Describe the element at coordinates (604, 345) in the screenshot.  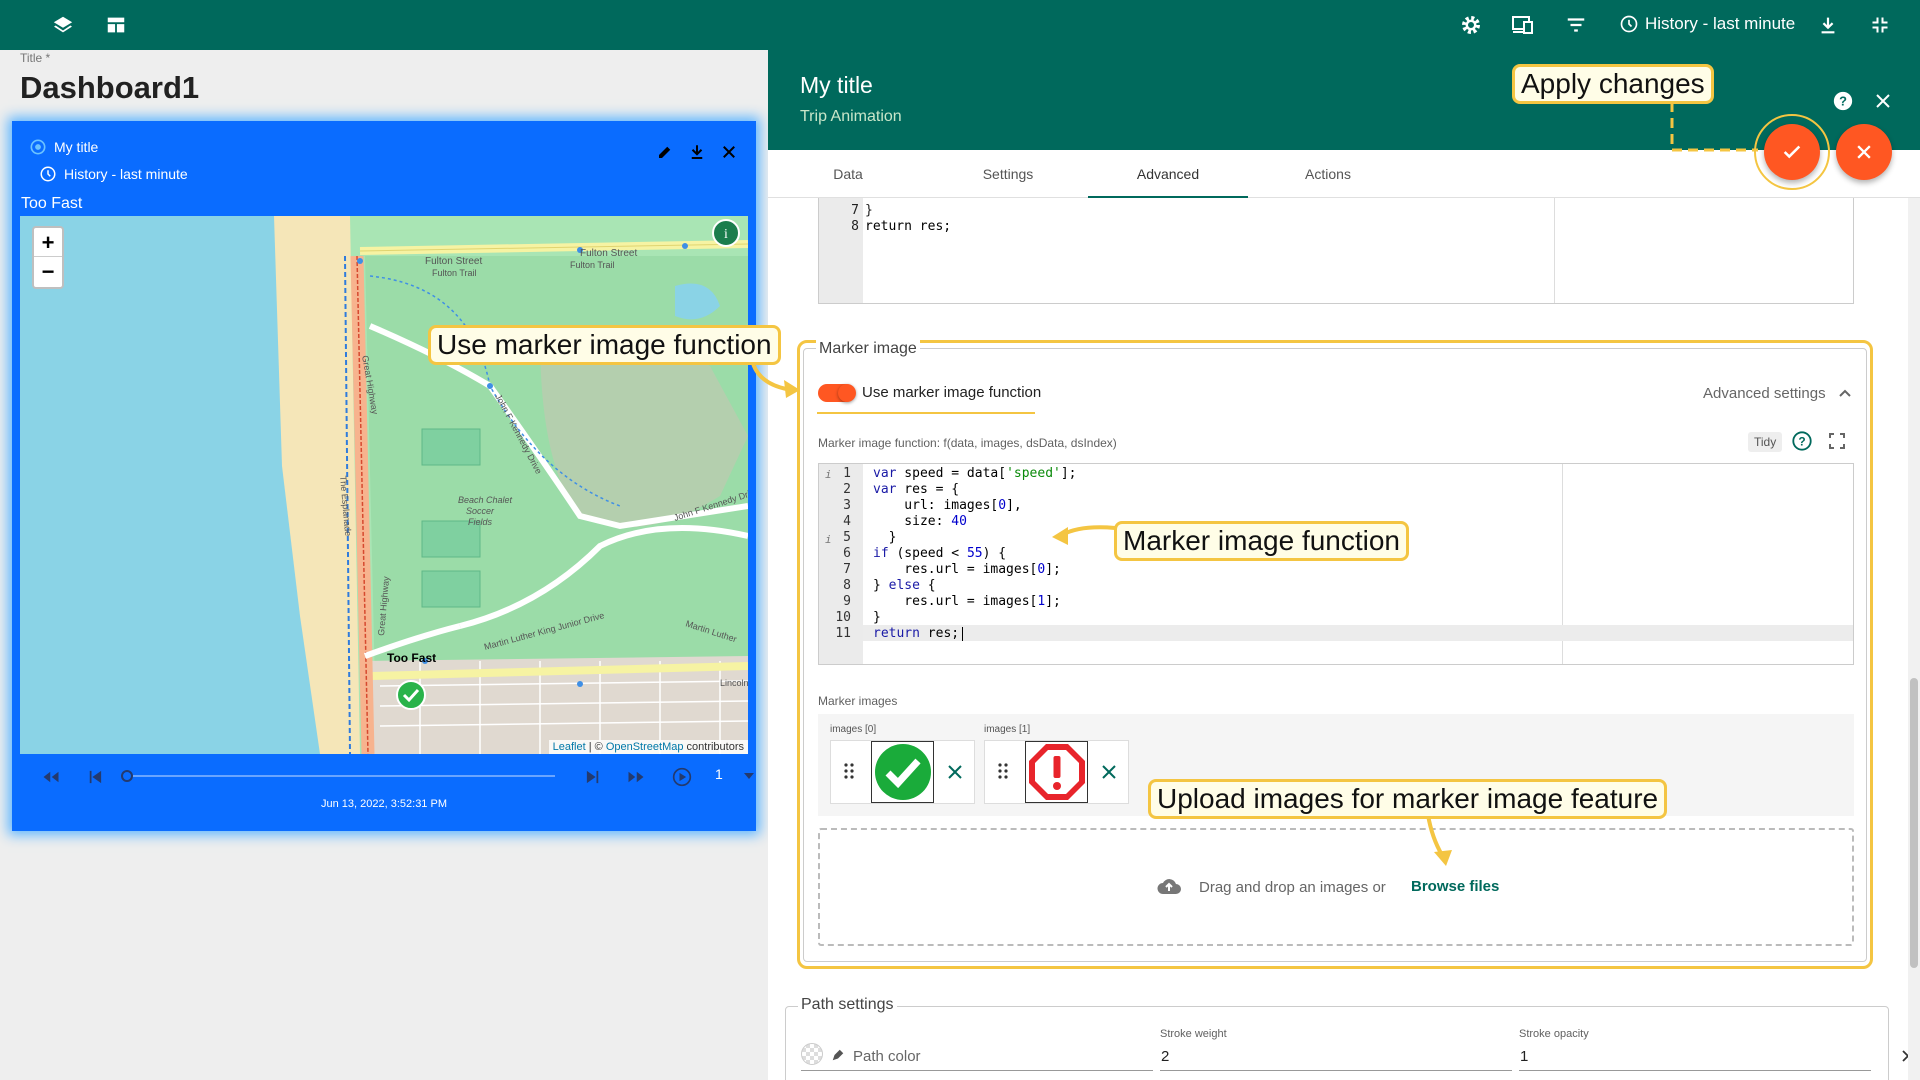
I see `callout-use-marker-function: Use marker image function` at that location.